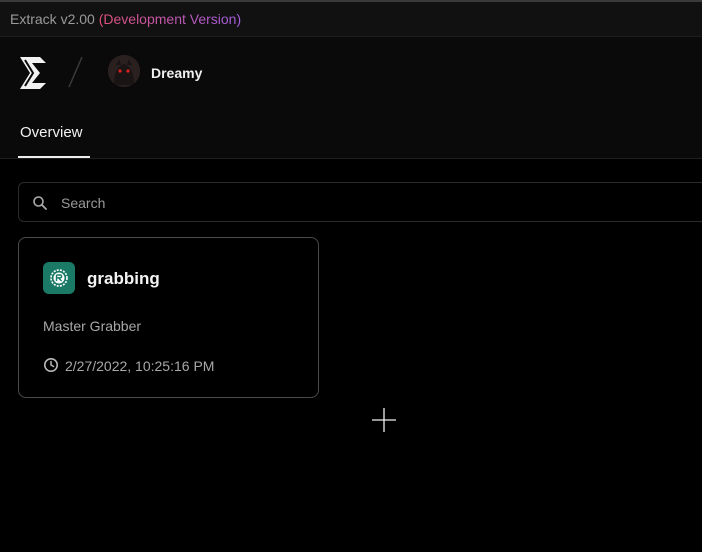  I want to click on breadcrumb-separator, so click(75, 72).